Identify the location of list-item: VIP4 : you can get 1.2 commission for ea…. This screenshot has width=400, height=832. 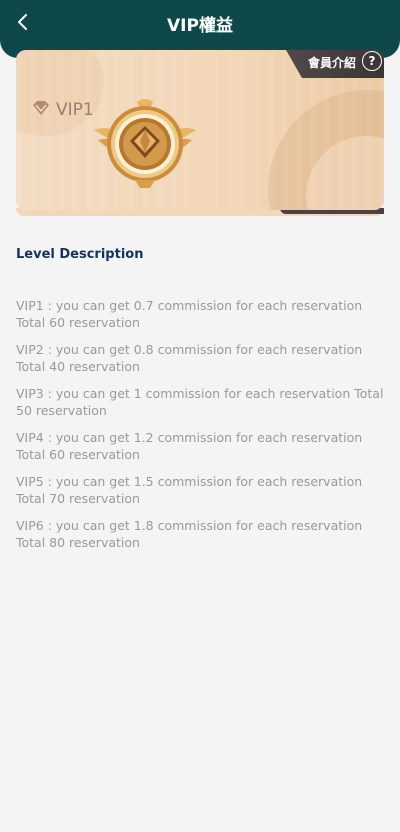
(189, 446).